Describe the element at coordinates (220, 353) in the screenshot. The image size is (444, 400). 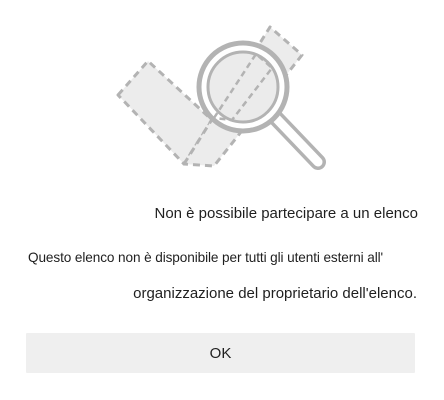
I see `ok-button: OK` at that location.